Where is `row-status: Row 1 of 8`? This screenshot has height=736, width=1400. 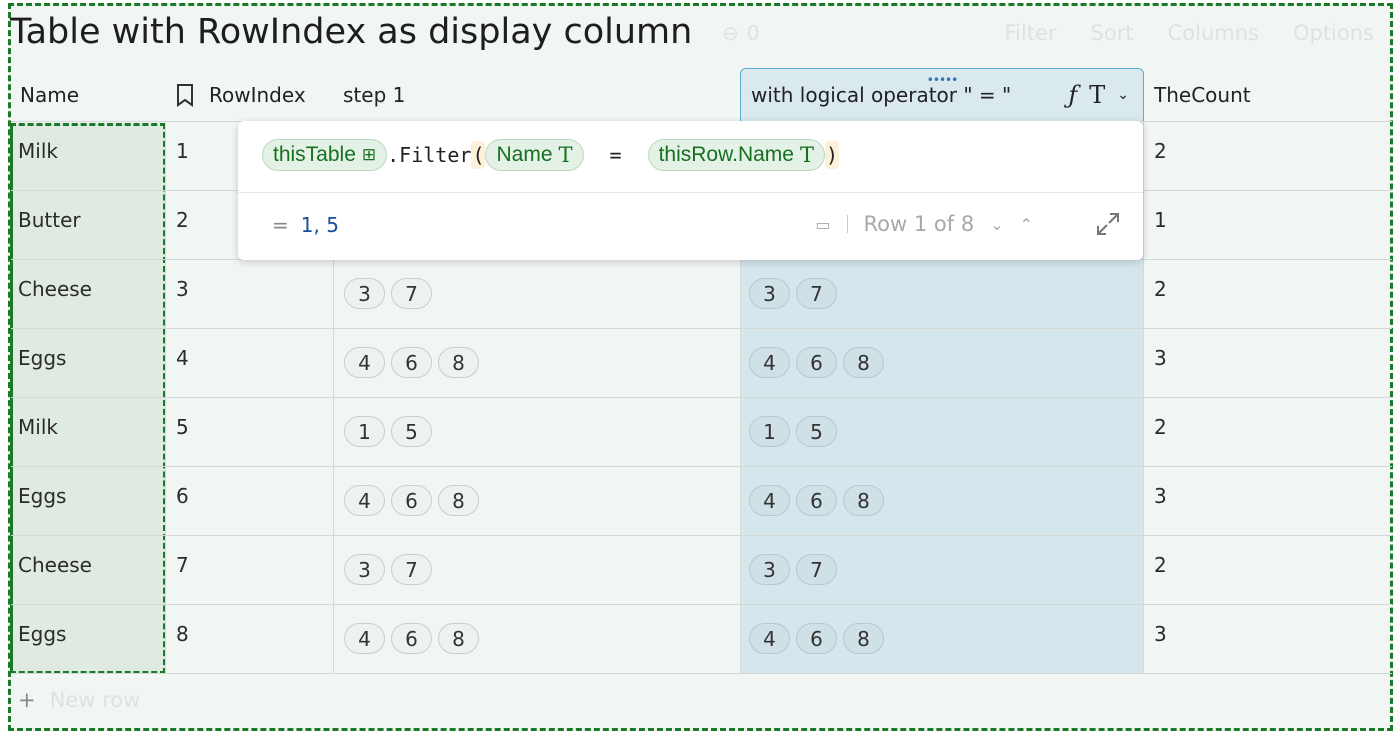
row-status: Row 1 of 8 is located at coordinates (919, 224).